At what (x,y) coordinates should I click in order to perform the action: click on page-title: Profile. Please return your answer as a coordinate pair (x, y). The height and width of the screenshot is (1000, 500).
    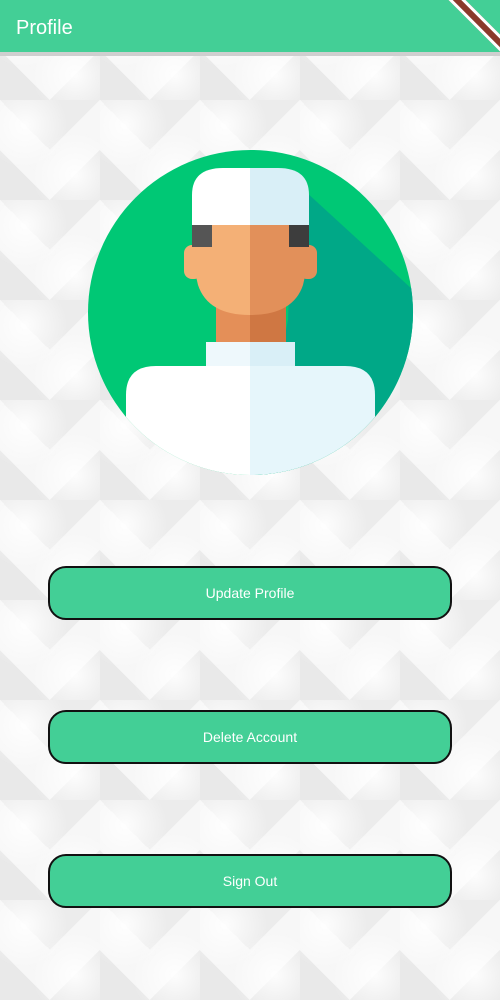
    Looking at the image, I should click on (44, 28).